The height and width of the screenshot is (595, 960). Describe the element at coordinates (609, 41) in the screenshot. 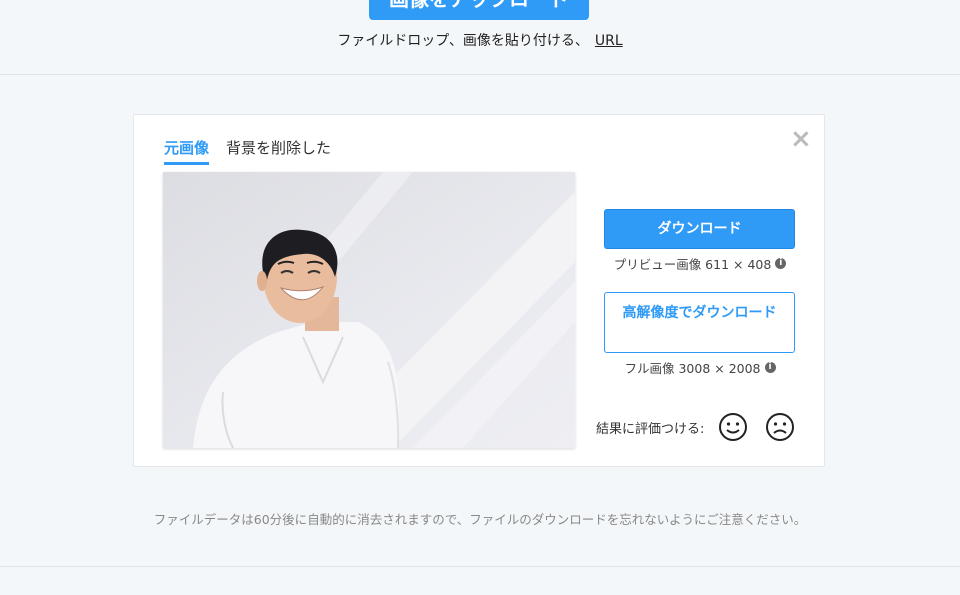

I see `url-link: URL` at that location.